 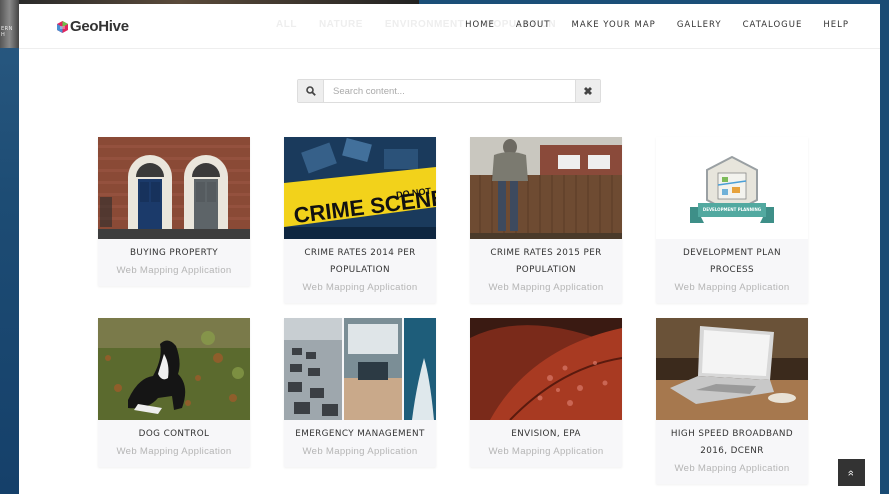 I want to click on nav-help: HELP, so click(x=836, y=25).